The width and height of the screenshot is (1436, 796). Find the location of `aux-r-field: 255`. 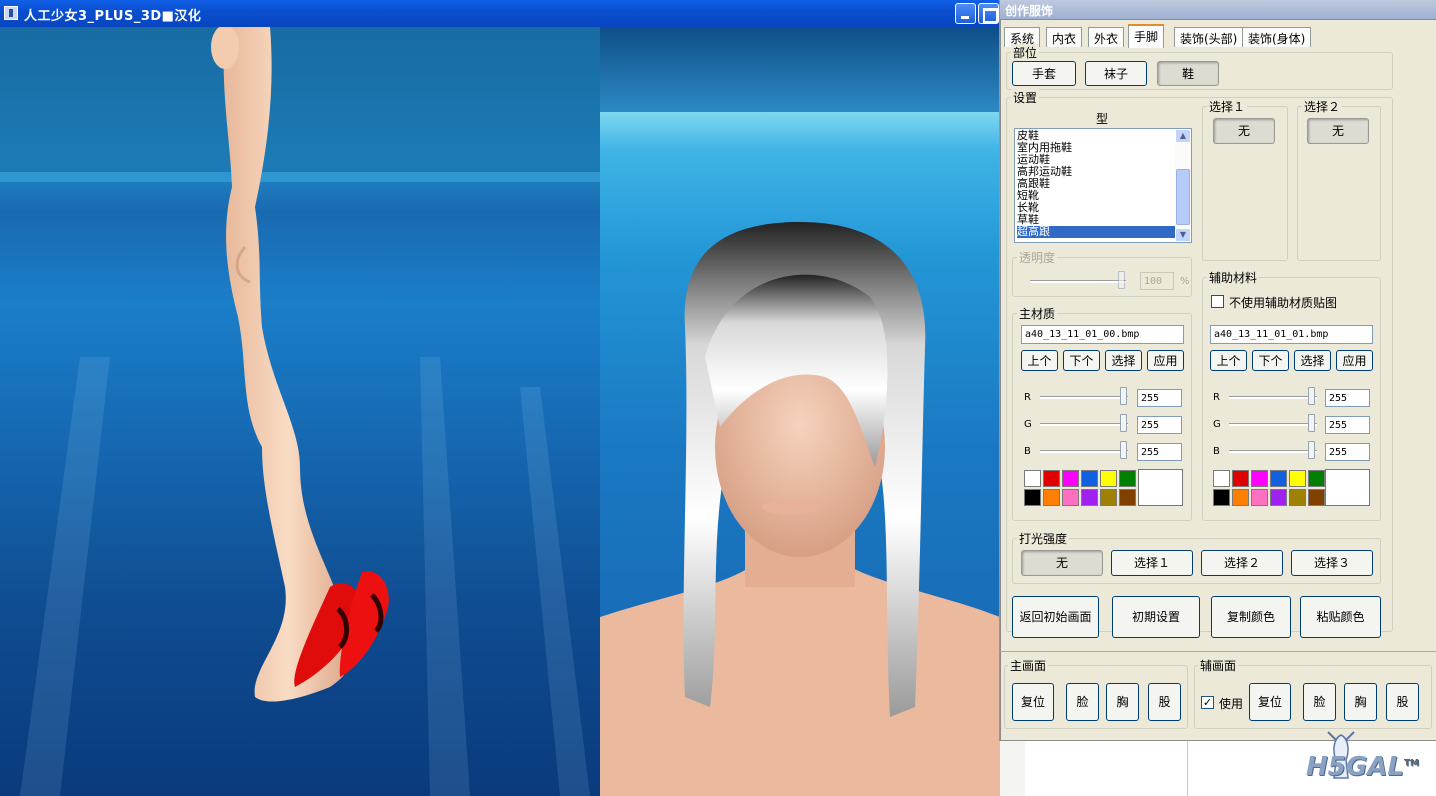

aux-r-field: 255 is located at coordinates (1347, 398).